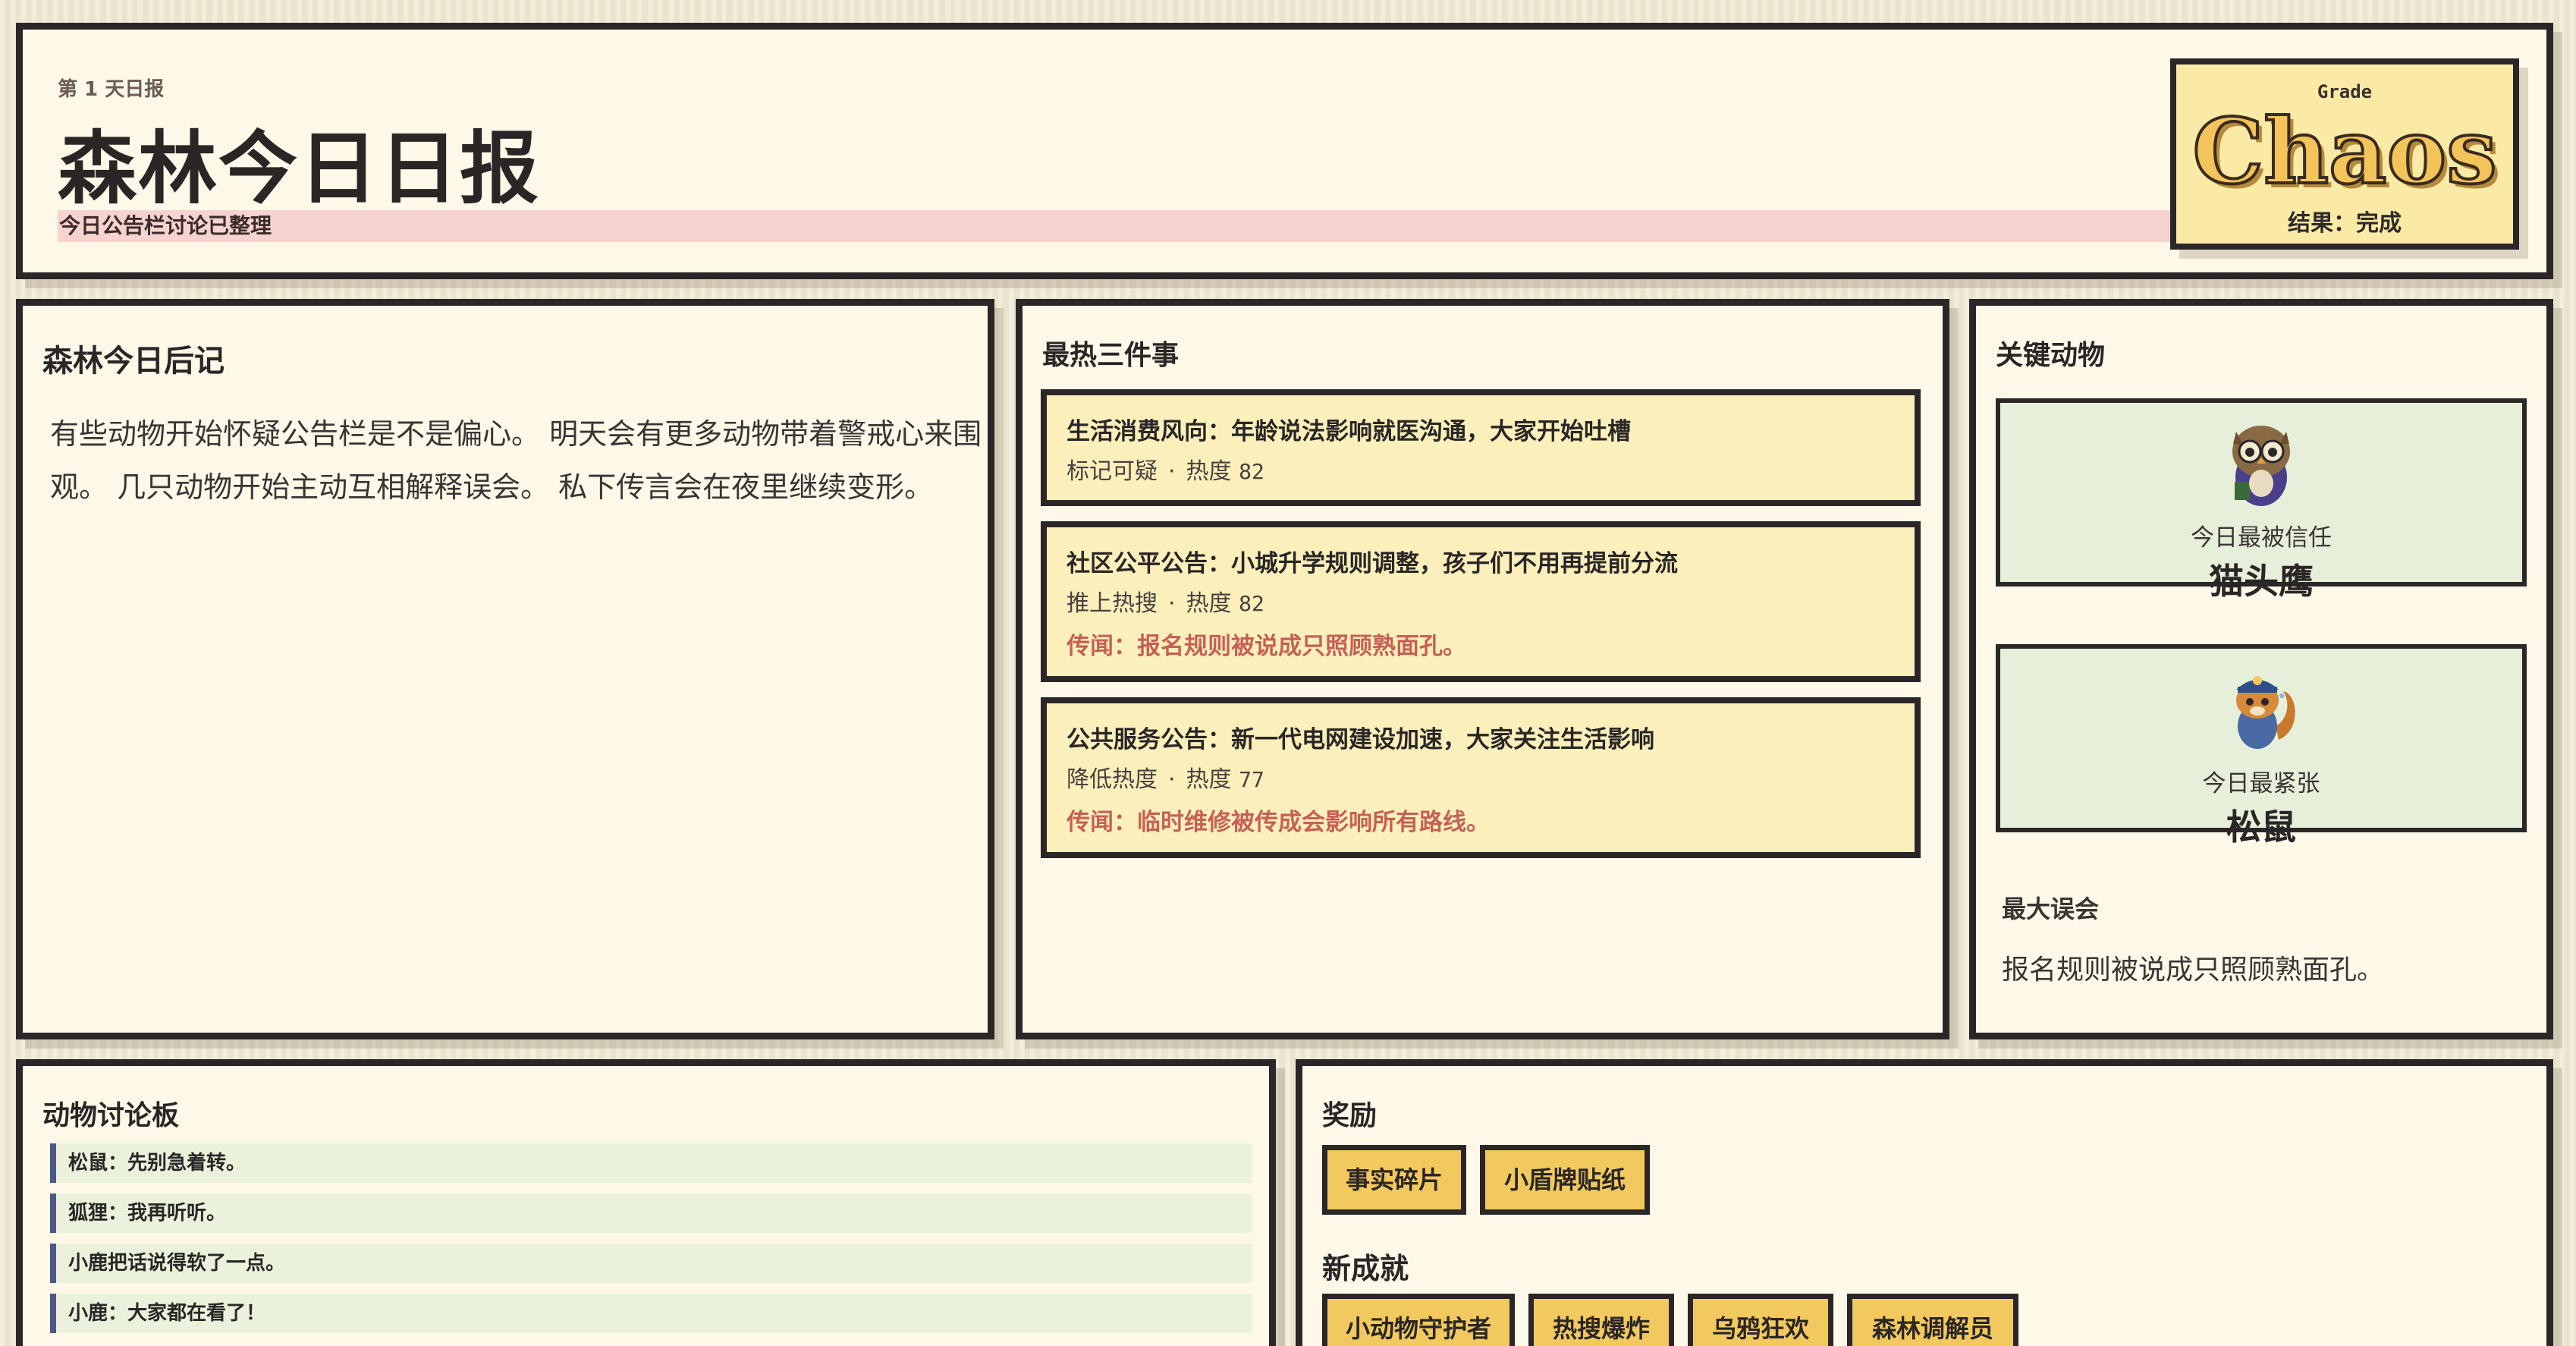  Describe the element at coordinates (1601, 1320) in the screenshot. I see `achievement-tag: 热搜爆炸` at that location.